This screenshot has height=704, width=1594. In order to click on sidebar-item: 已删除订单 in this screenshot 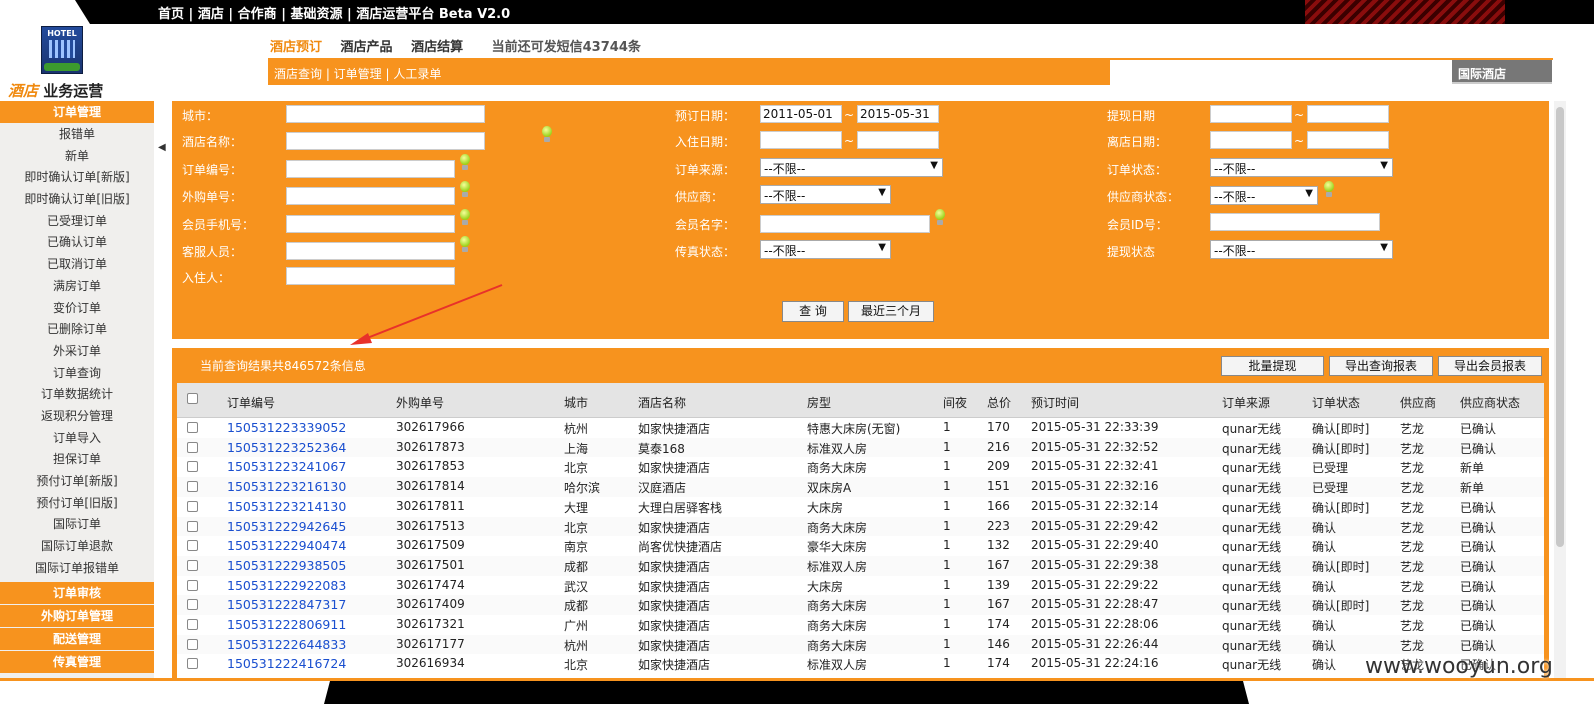, I will do `click(77, 330)`.